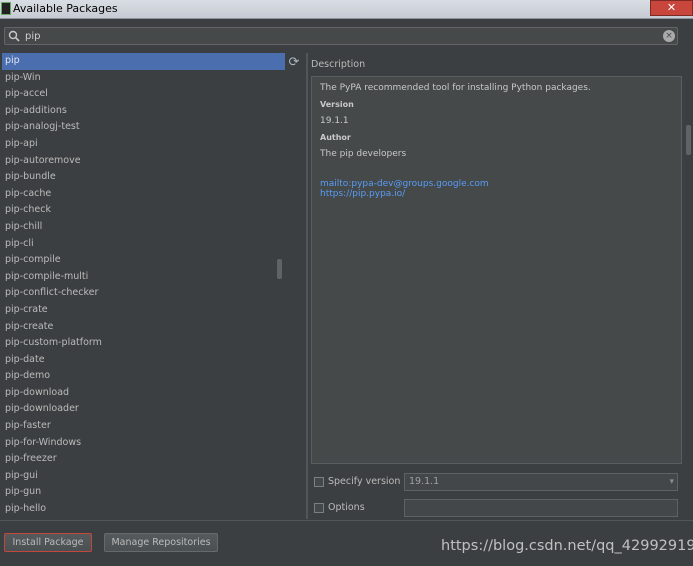  Describe the element at coordinates (337, 104) in the screenshot. I see `version-heading: Version` at that location.